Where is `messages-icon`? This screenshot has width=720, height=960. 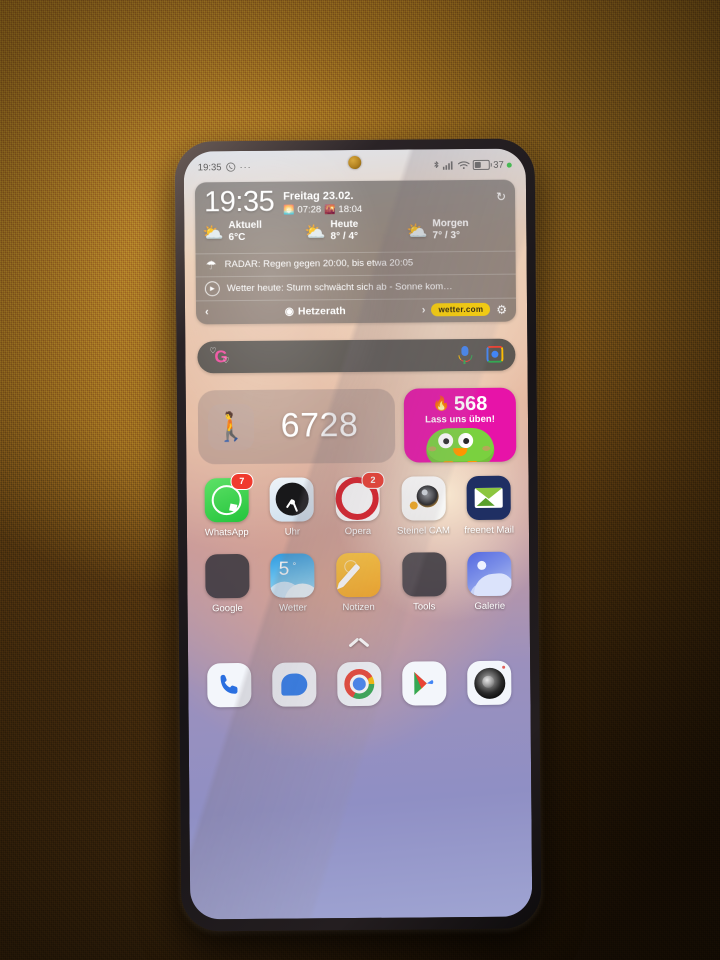 messages-icon is located at coordinates (294, 685).